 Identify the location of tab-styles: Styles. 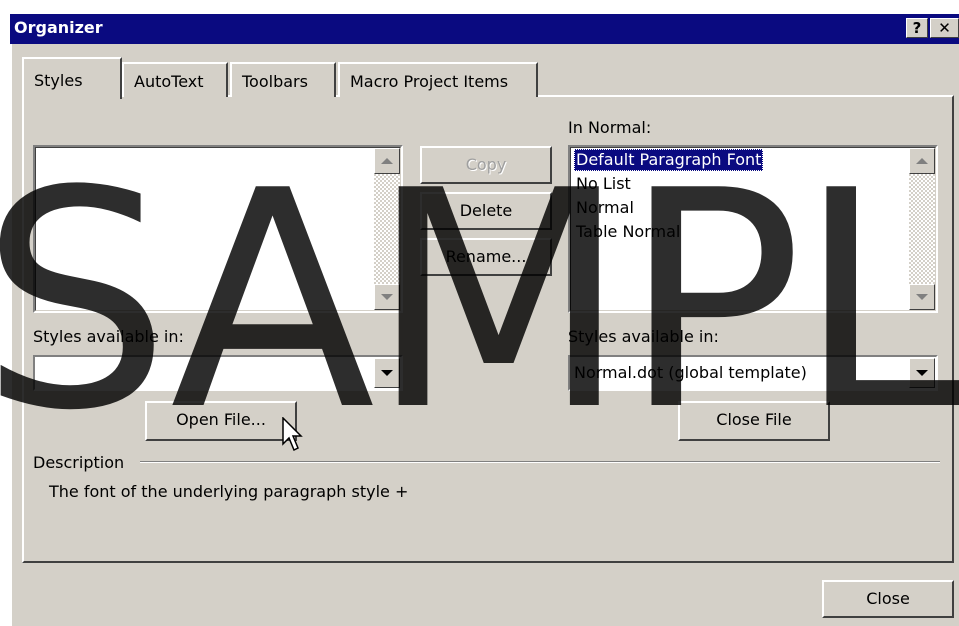
(72, 78).